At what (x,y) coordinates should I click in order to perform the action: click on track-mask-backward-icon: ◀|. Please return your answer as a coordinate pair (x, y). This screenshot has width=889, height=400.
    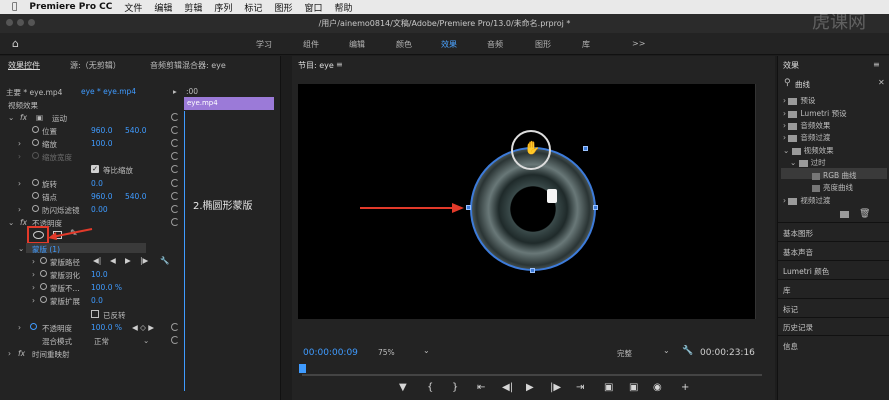
    Looking at the image, I should click on (97, 260).